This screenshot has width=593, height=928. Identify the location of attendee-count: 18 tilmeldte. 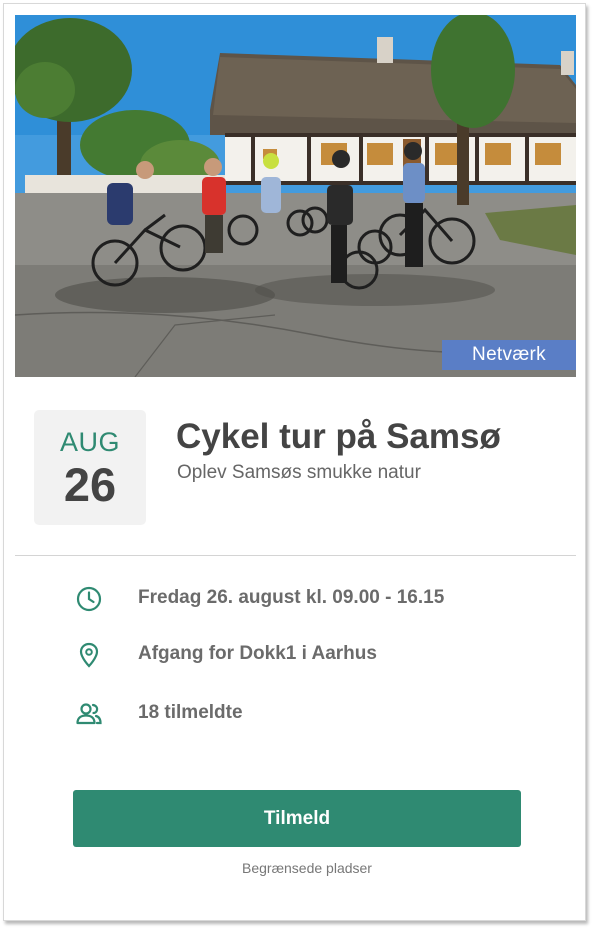
(190, 712).